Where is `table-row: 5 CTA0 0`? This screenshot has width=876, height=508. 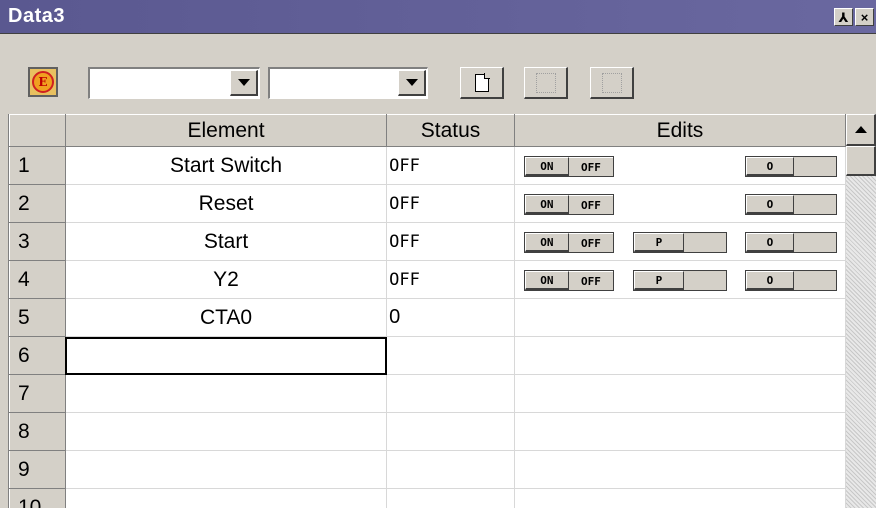 table-row: 5 CTA0 0 is located at coordinates (427, 317).